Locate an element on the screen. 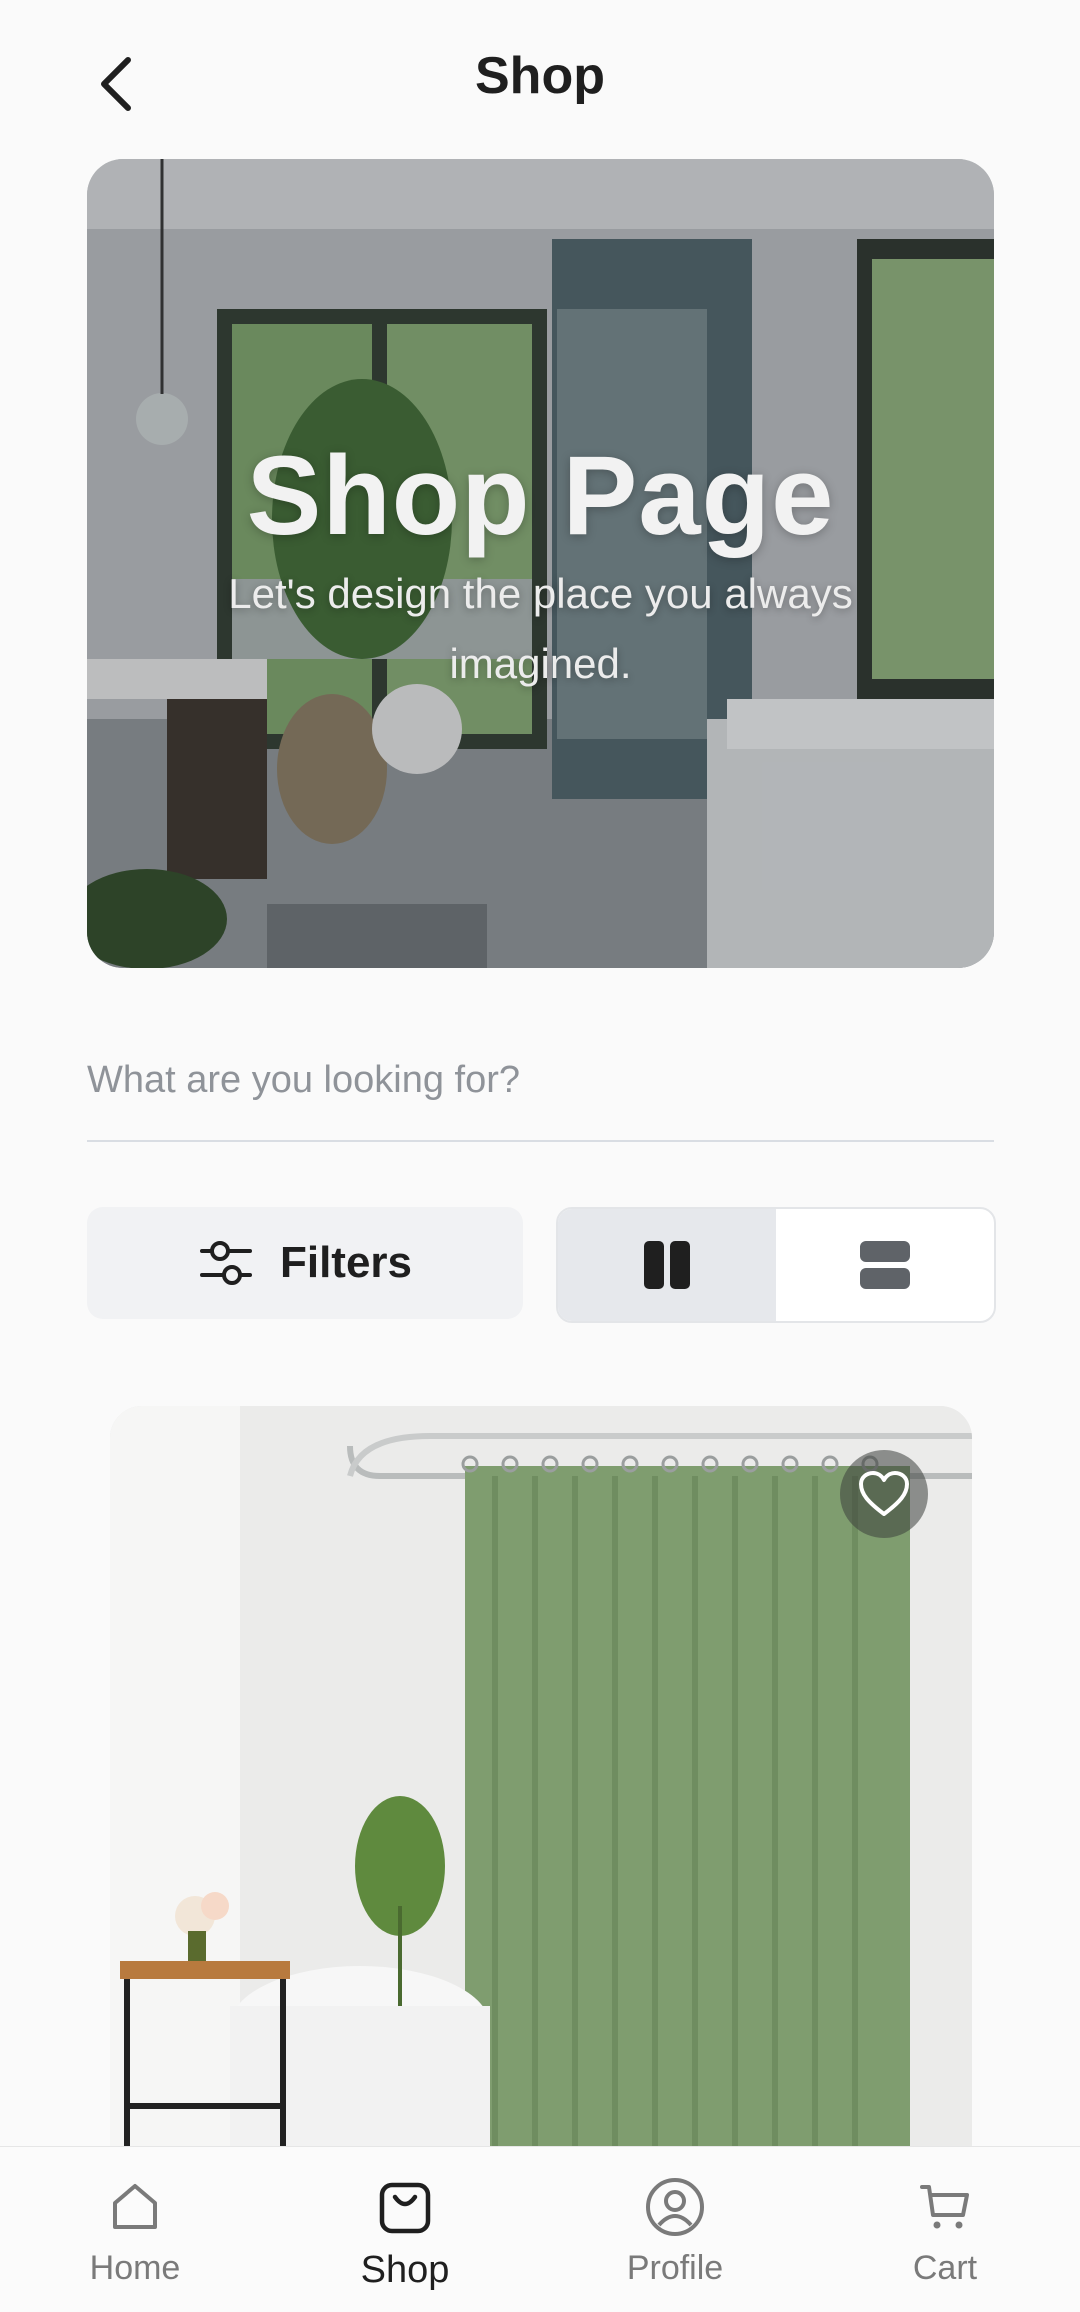 Image resolution: width=1080 pixels, height=2312 pixels. filters-button: Filters is located at coordinates (305, 1263).